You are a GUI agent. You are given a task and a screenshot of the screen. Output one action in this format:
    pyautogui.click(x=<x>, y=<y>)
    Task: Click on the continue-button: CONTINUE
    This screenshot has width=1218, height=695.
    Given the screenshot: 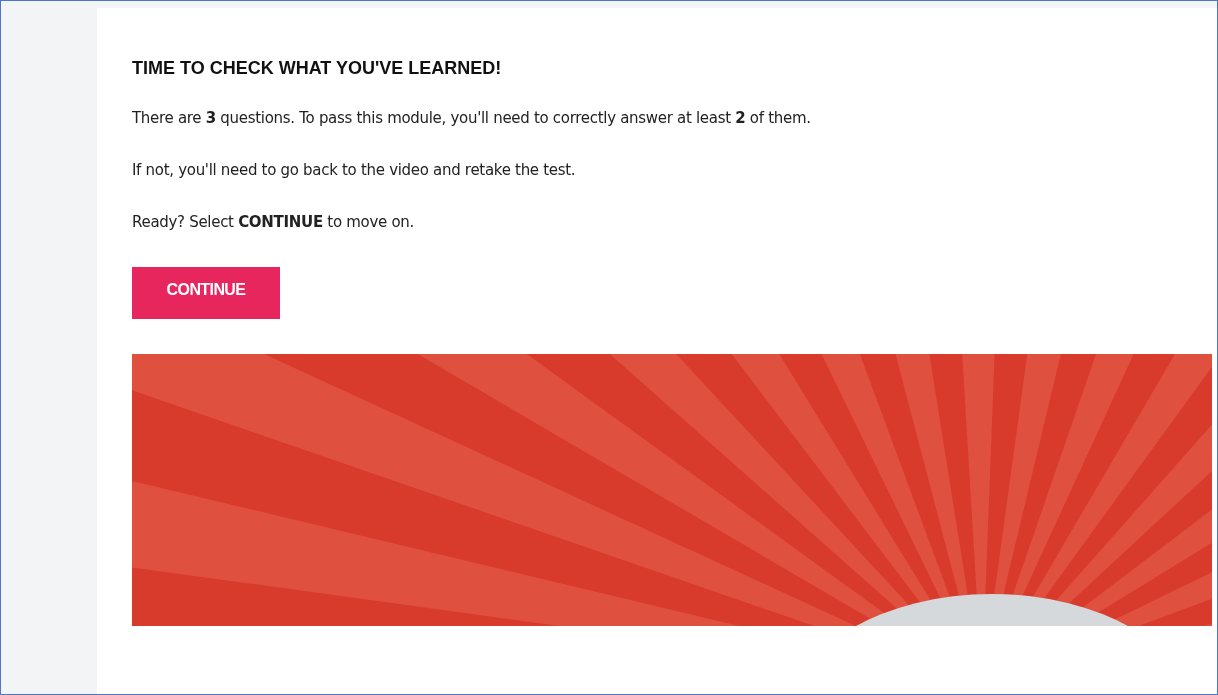 What is the action you would take?
    pyautogui.click(x=206, y=293)
    